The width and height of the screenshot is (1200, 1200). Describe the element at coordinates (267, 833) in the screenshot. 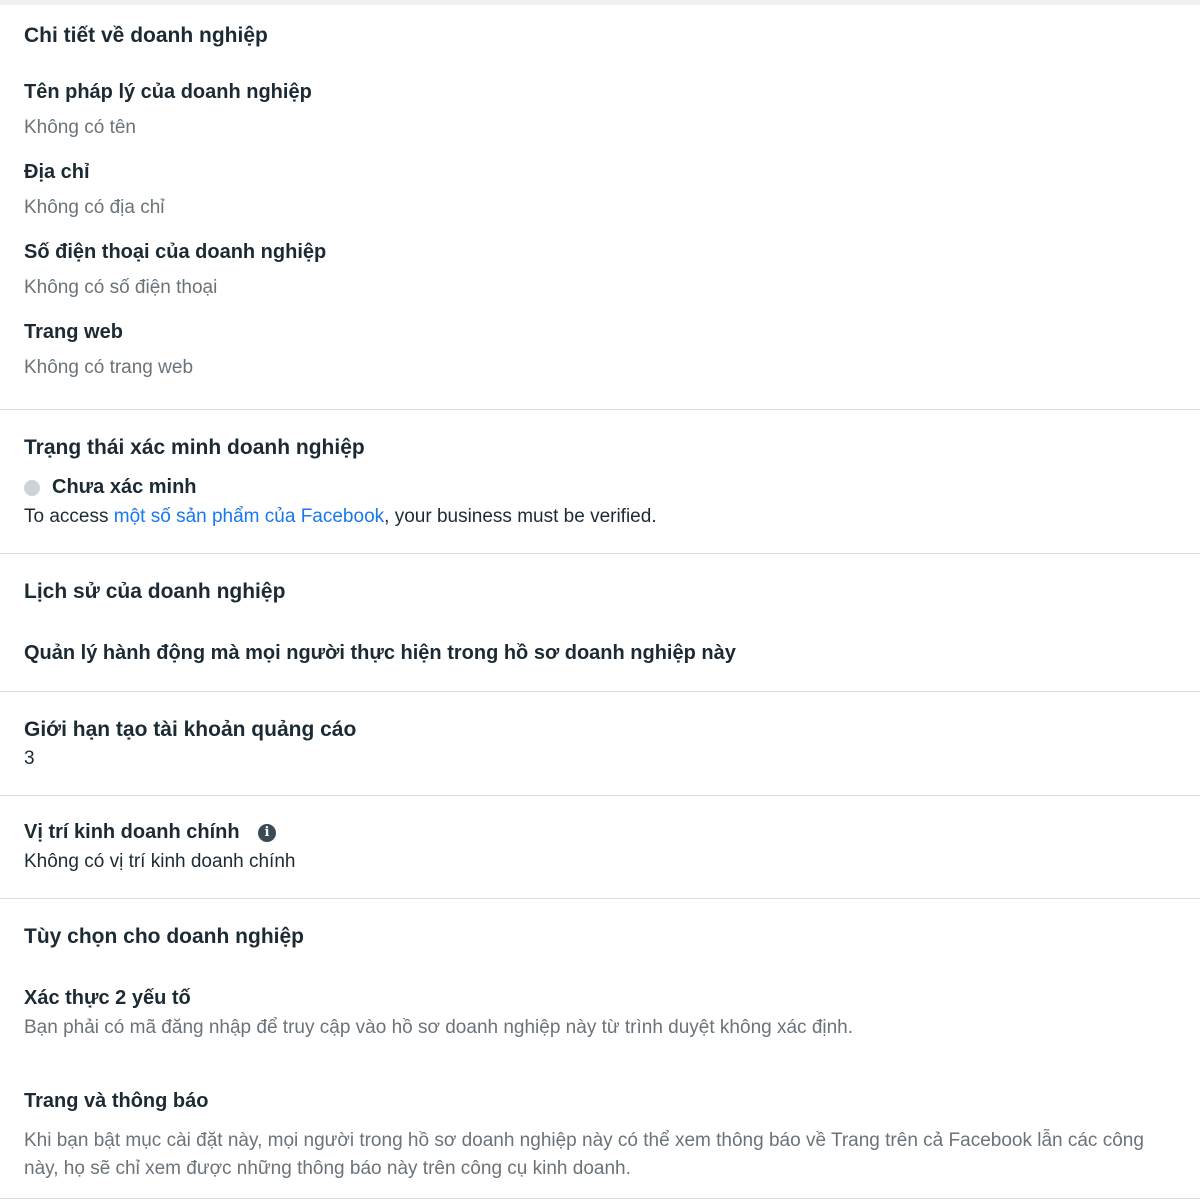

I see `info-icon: i` at that location.